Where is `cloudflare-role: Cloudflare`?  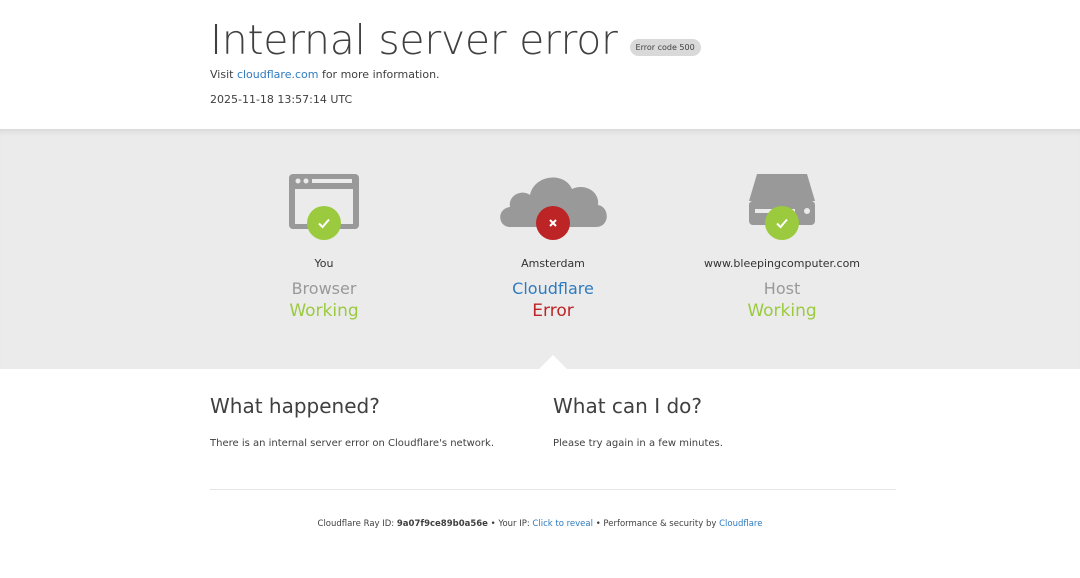
cloudflare-role: Cloudflare is located at coordinates (553, 288).